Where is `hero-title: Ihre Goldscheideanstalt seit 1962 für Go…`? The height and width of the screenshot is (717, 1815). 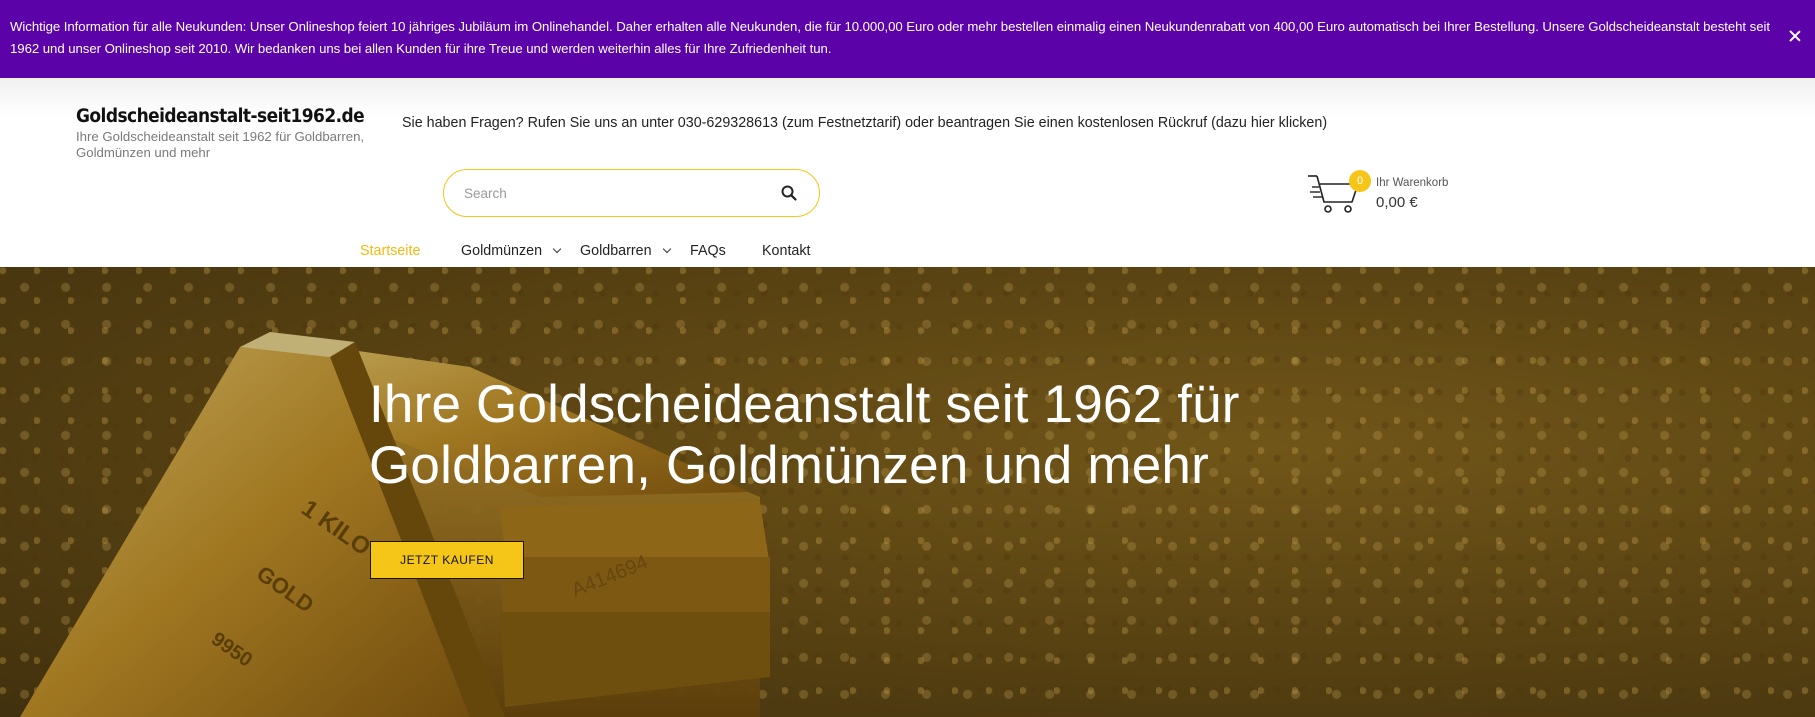 hero-title: Ihre Goldscheideanstalt seit 1962 für Go… is located at coordinates (804, 435).